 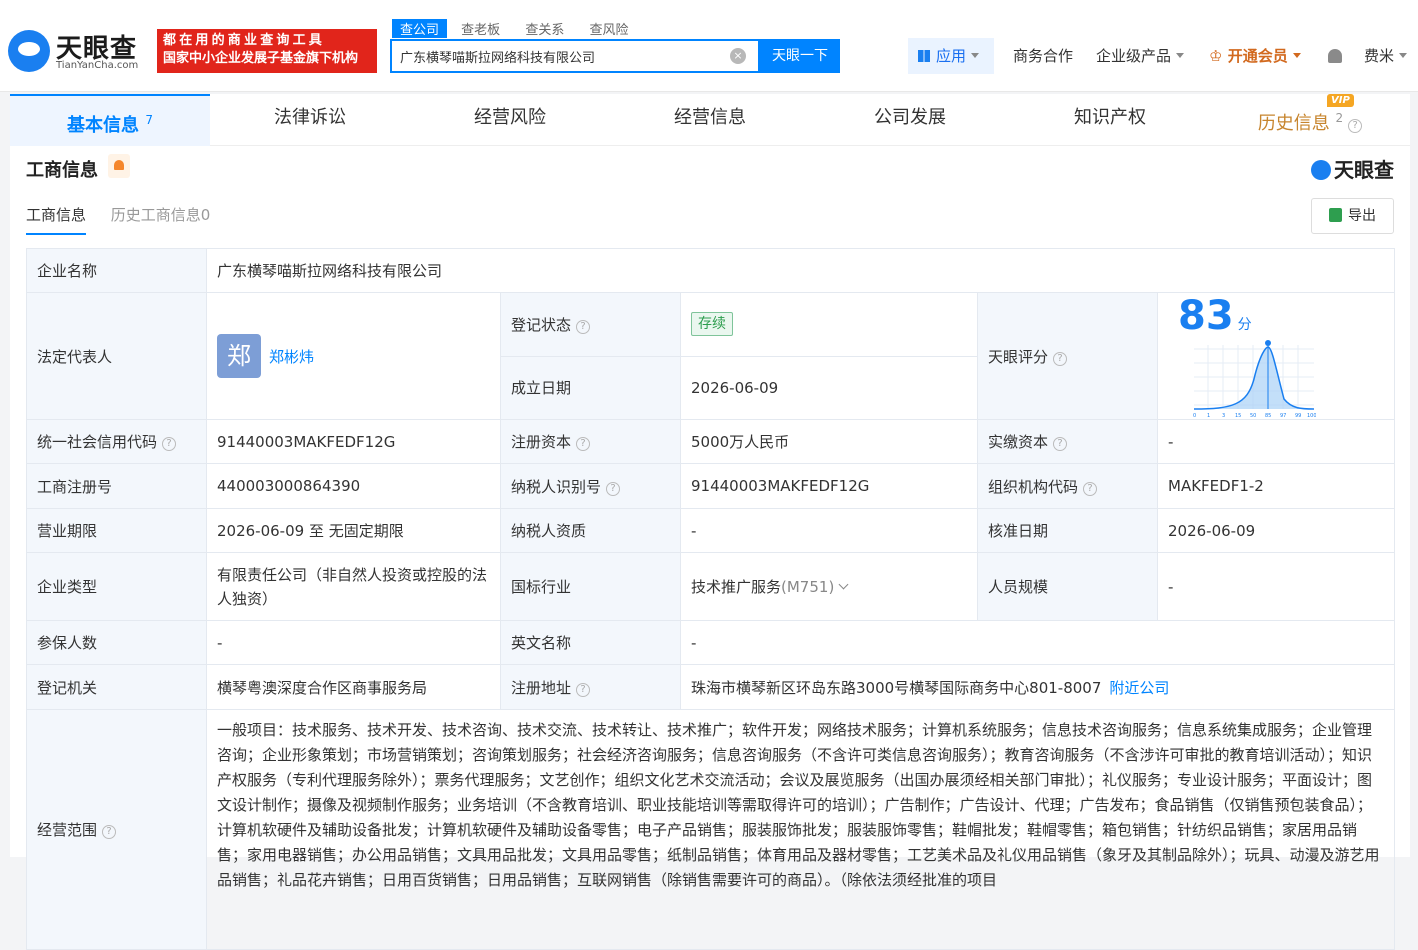 What do you see at coordinates (78, 51) in the screenshot?
I see `logo: 天眼查 TianYanCha.com` at bounding box center [78, 51].